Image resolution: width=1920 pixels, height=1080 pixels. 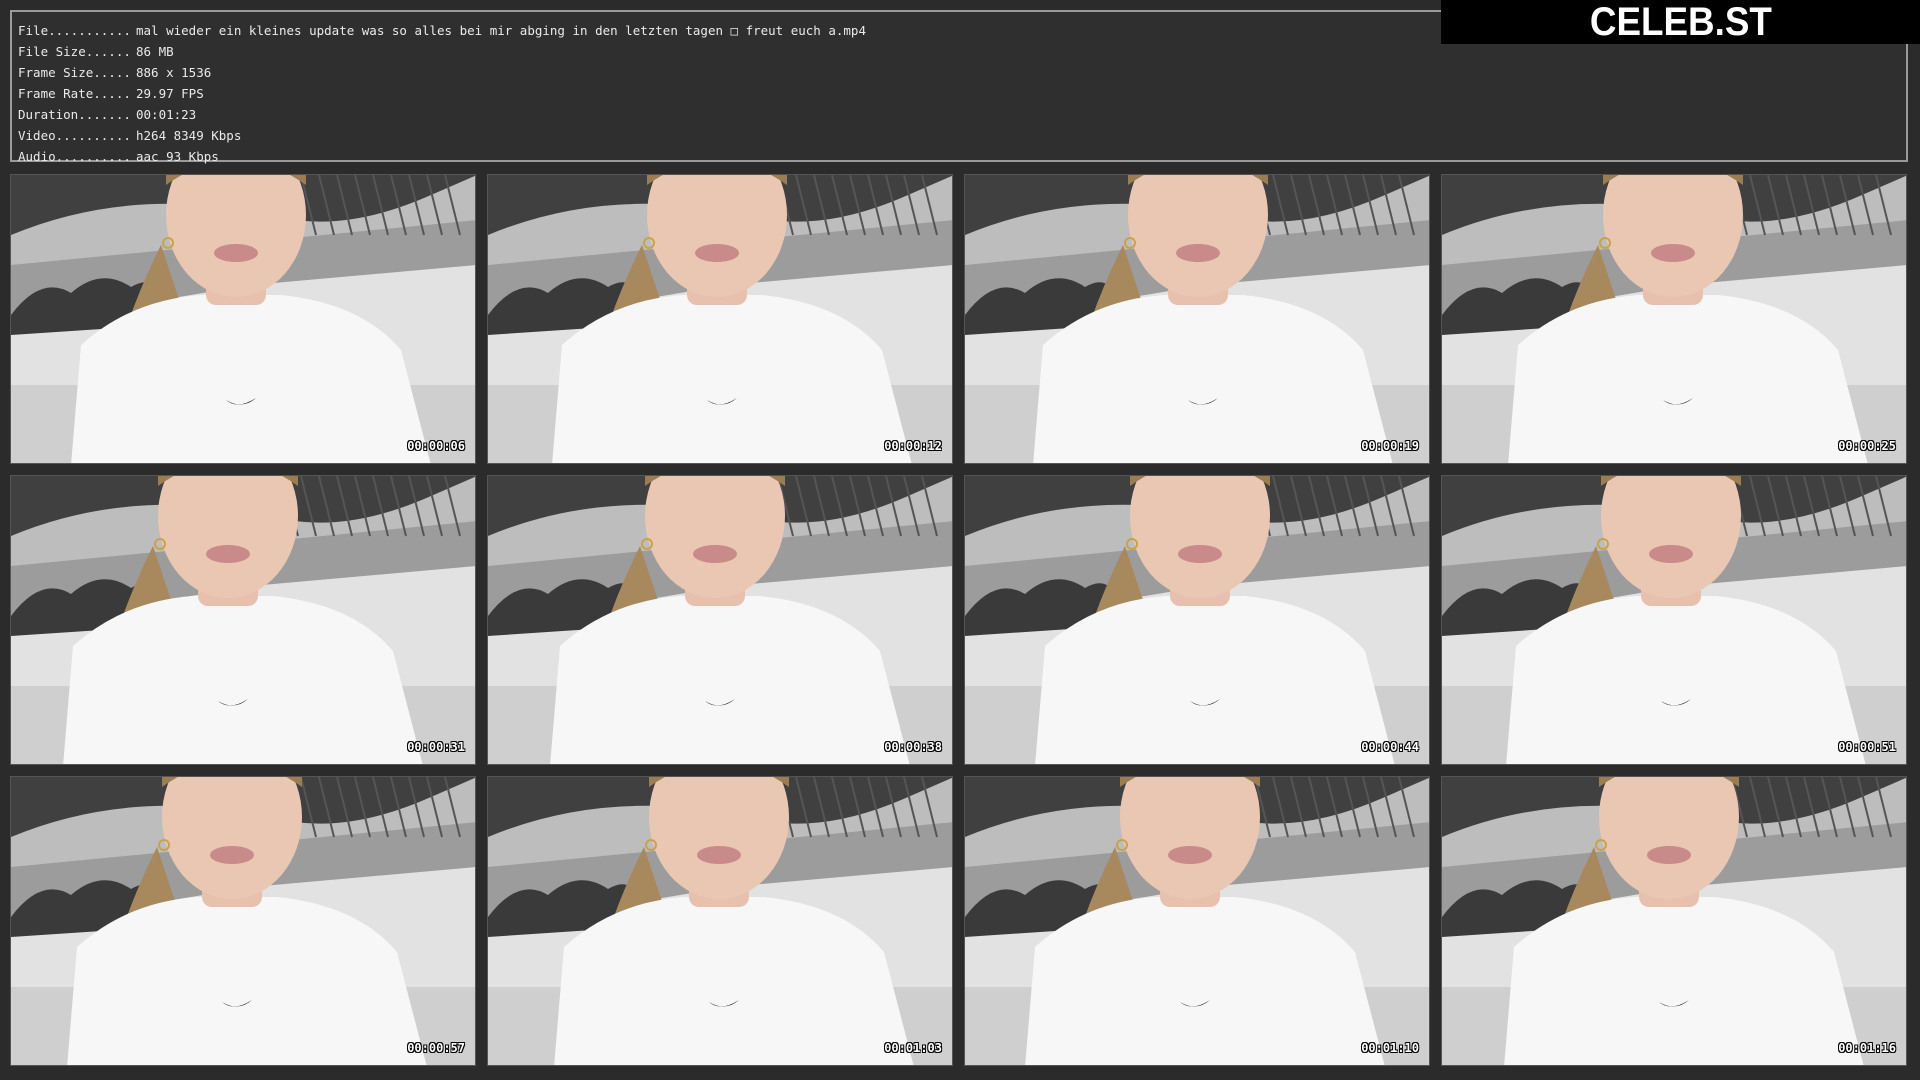 I want to click on timestamp: 00:00:31, so click(x=436, y=747).